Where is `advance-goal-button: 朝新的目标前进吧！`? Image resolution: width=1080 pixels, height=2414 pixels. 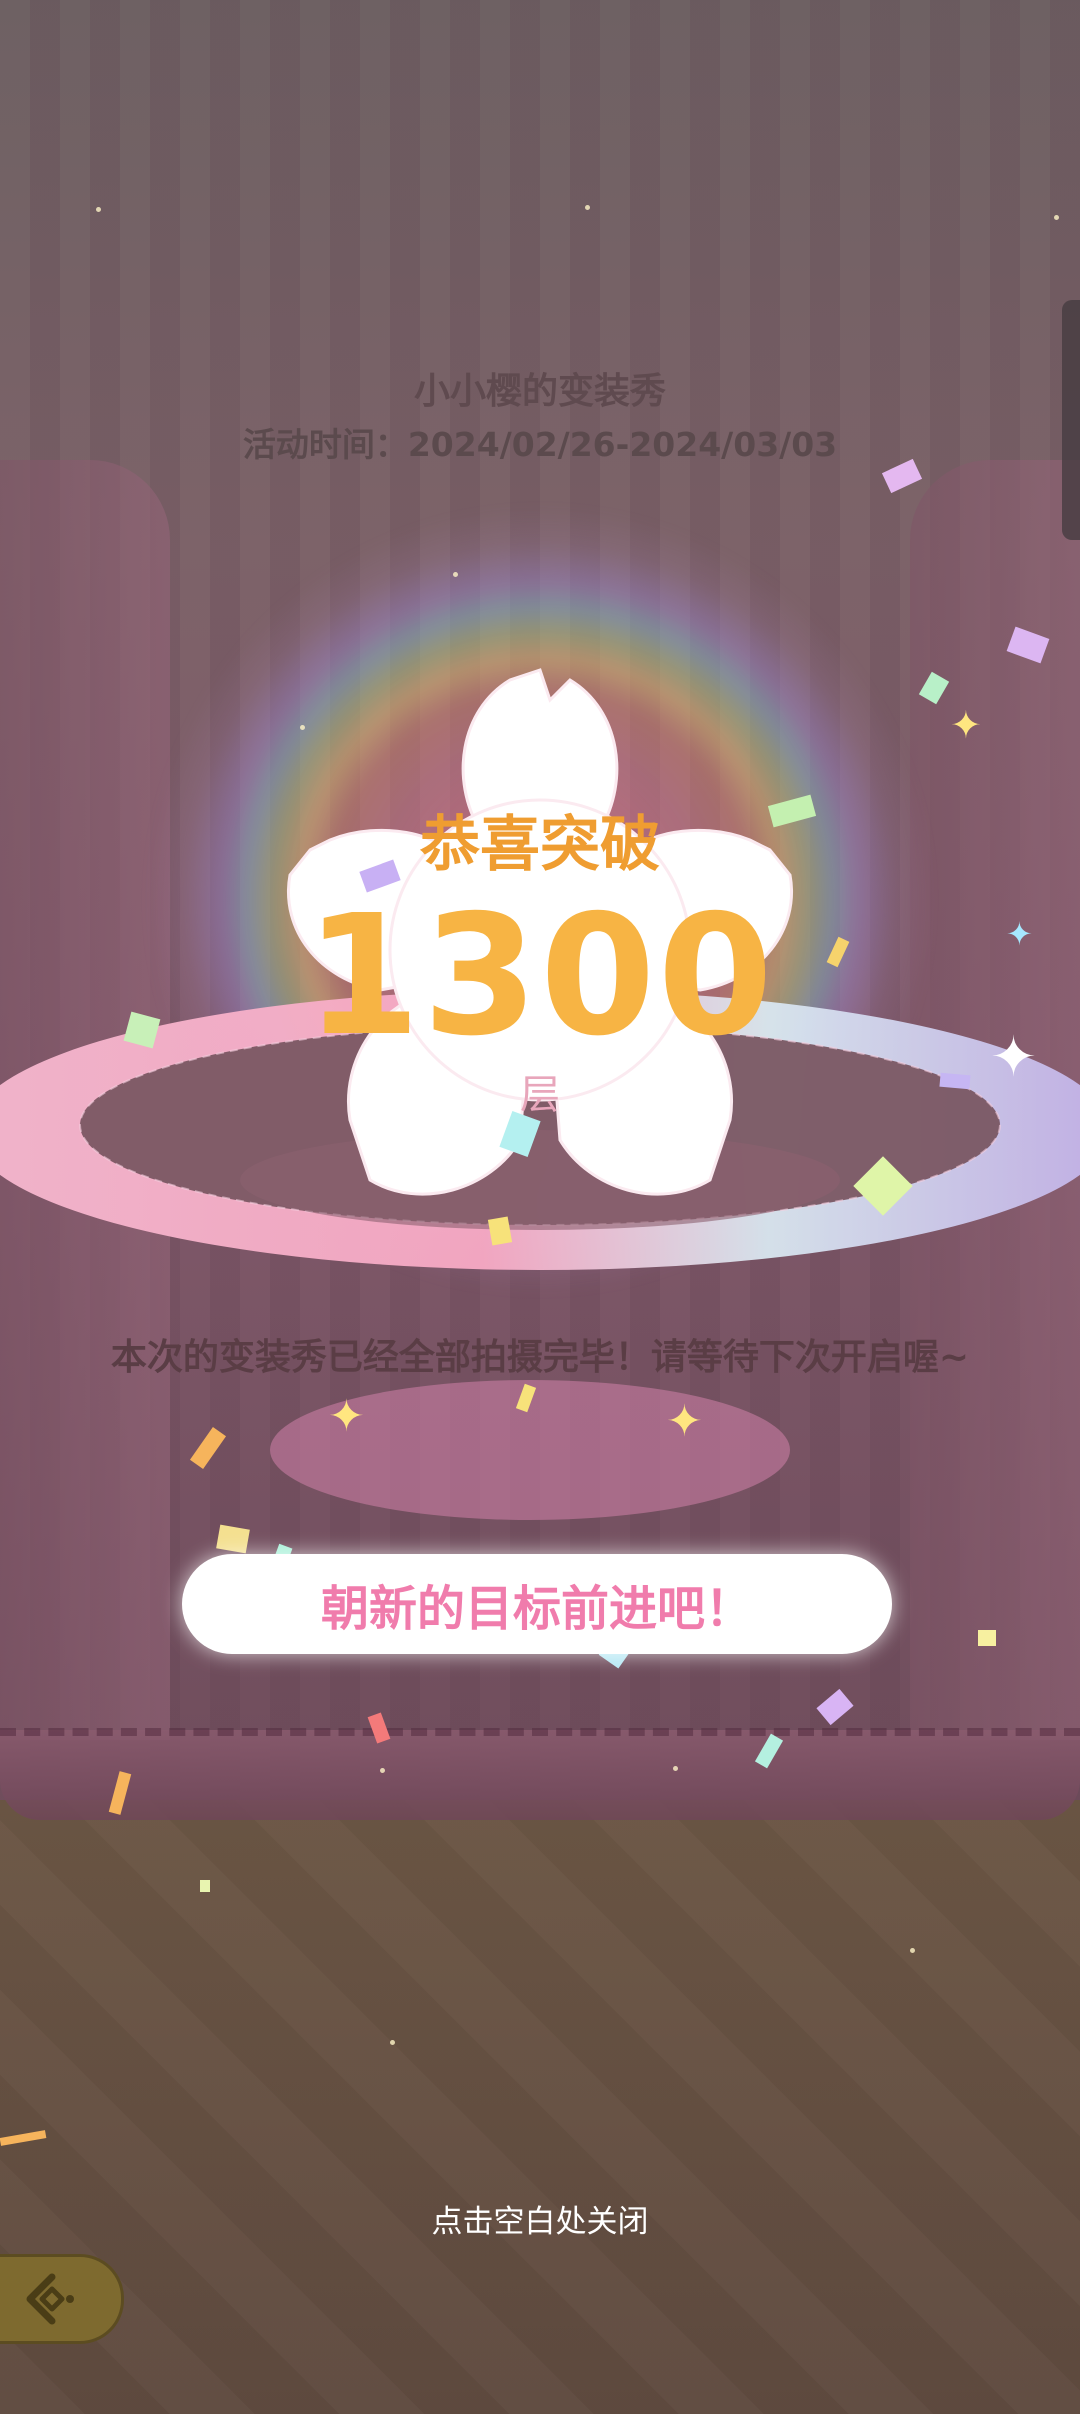
advance-goal-button: 朝新的目标前进吧！ is located at coordinates (537, 1604).